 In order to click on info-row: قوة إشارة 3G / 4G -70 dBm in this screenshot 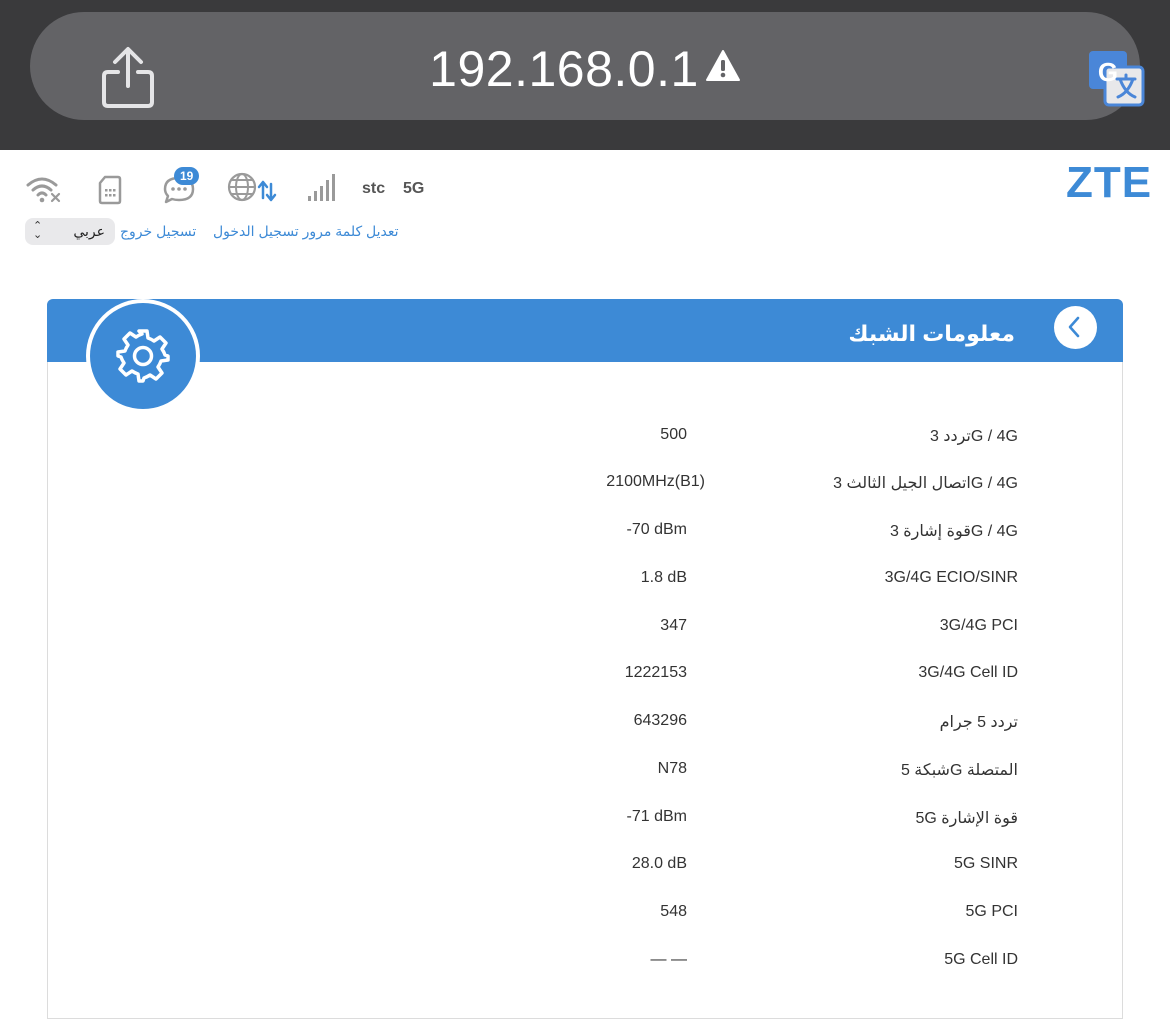, I will do `click(585, 536)`.